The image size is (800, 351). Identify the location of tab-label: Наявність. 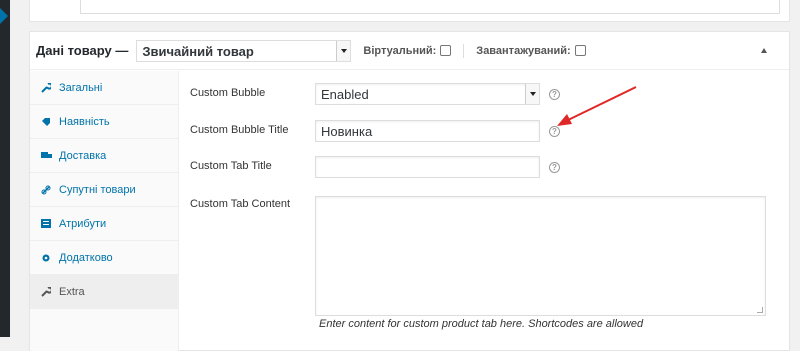
(84, 121).